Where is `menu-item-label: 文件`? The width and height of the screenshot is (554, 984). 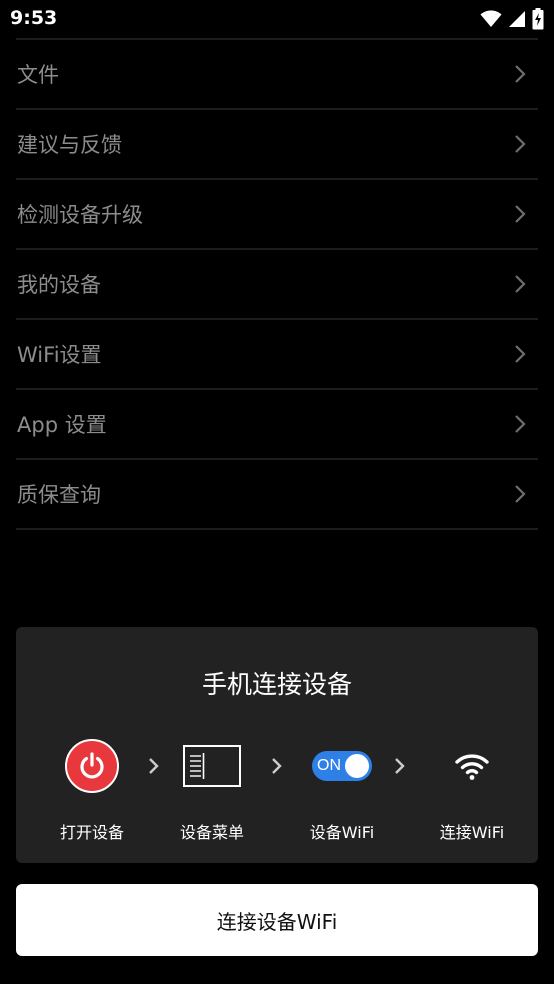
menu-item-label: 文件 is located at coordinates (38, 75).